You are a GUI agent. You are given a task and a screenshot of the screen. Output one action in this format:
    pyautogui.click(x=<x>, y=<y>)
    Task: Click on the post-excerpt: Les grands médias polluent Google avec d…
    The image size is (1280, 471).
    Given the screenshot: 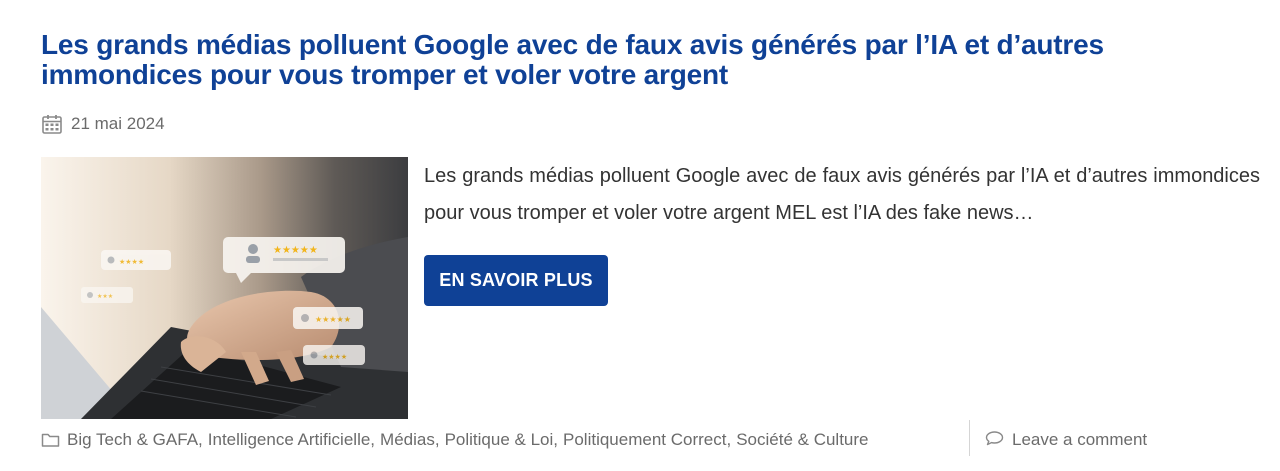 What is the action you would take?
    pyautogui.click(x=842, y=194)
    